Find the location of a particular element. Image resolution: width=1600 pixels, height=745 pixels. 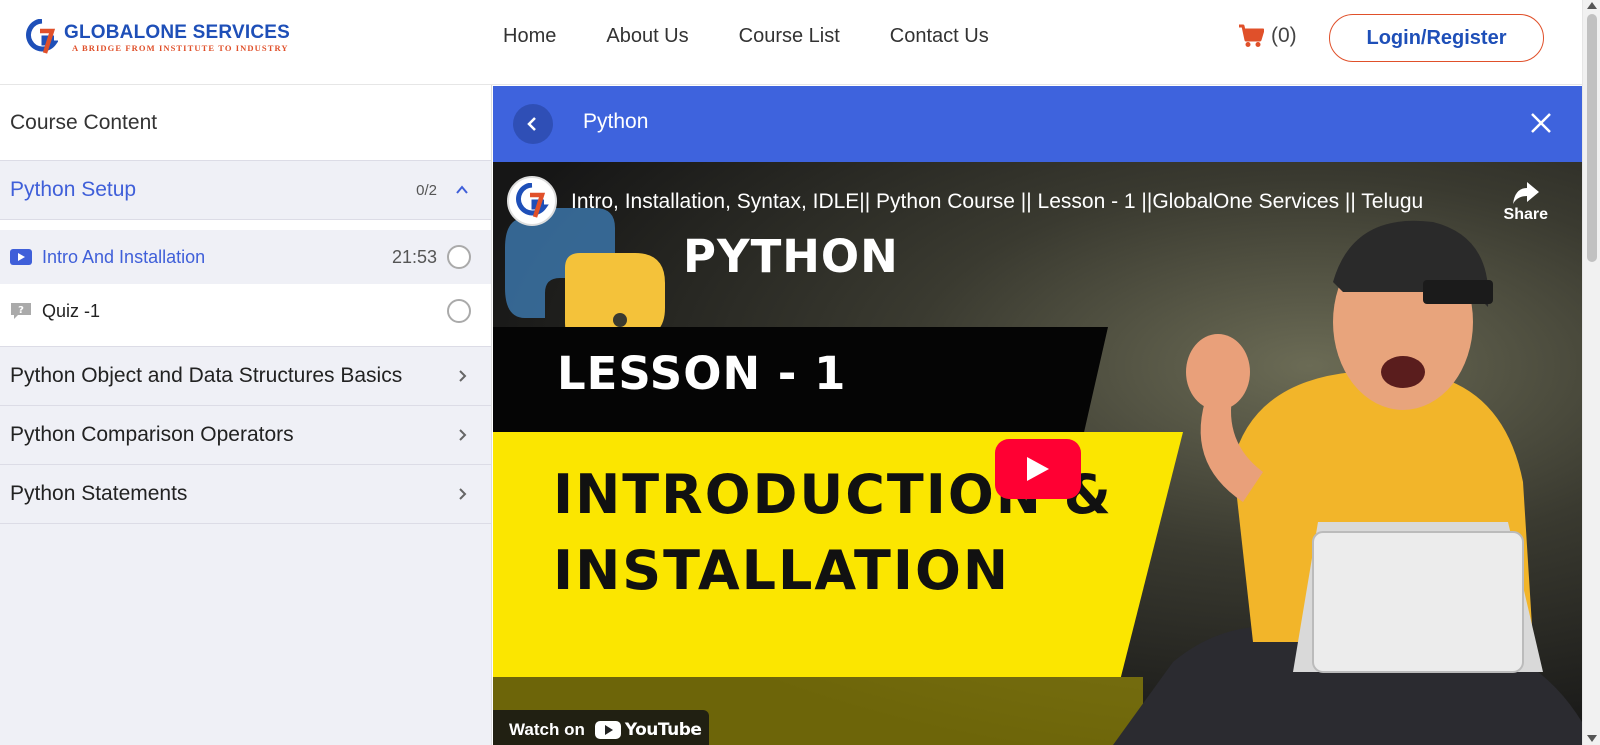

lesson-title: Quiz -1 is located at coordinates (71, 310).